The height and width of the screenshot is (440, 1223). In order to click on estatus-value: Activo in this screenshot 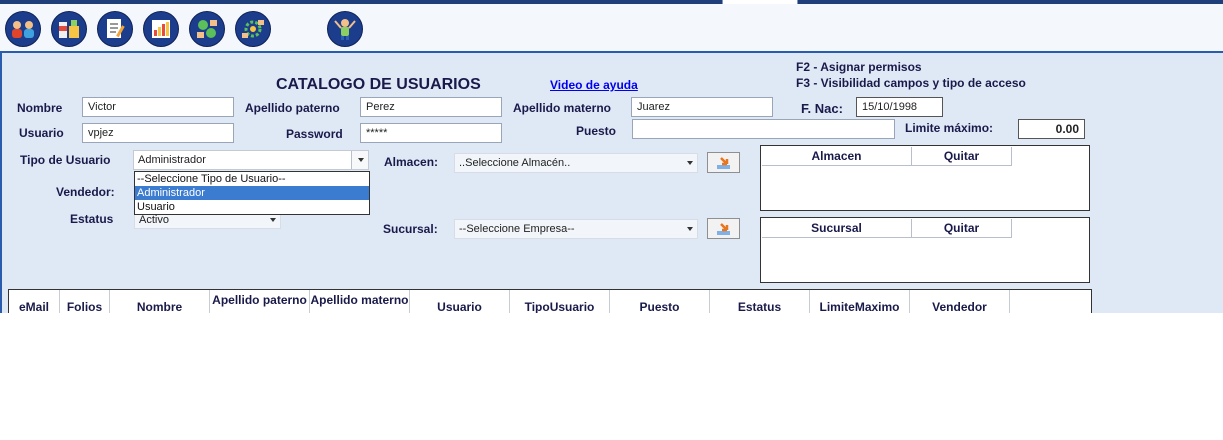, I will do `click(154, 220)`.